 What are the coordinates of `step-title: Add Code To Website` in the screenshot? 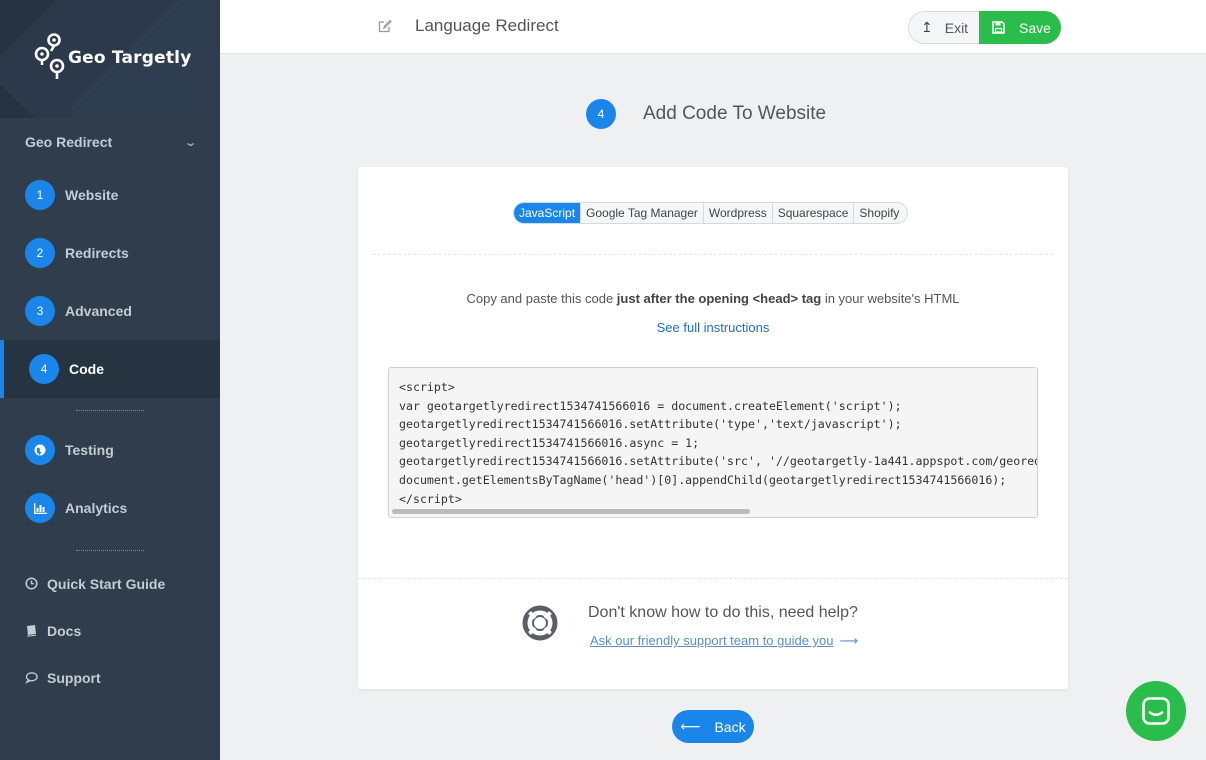 It's located at (735, 113).